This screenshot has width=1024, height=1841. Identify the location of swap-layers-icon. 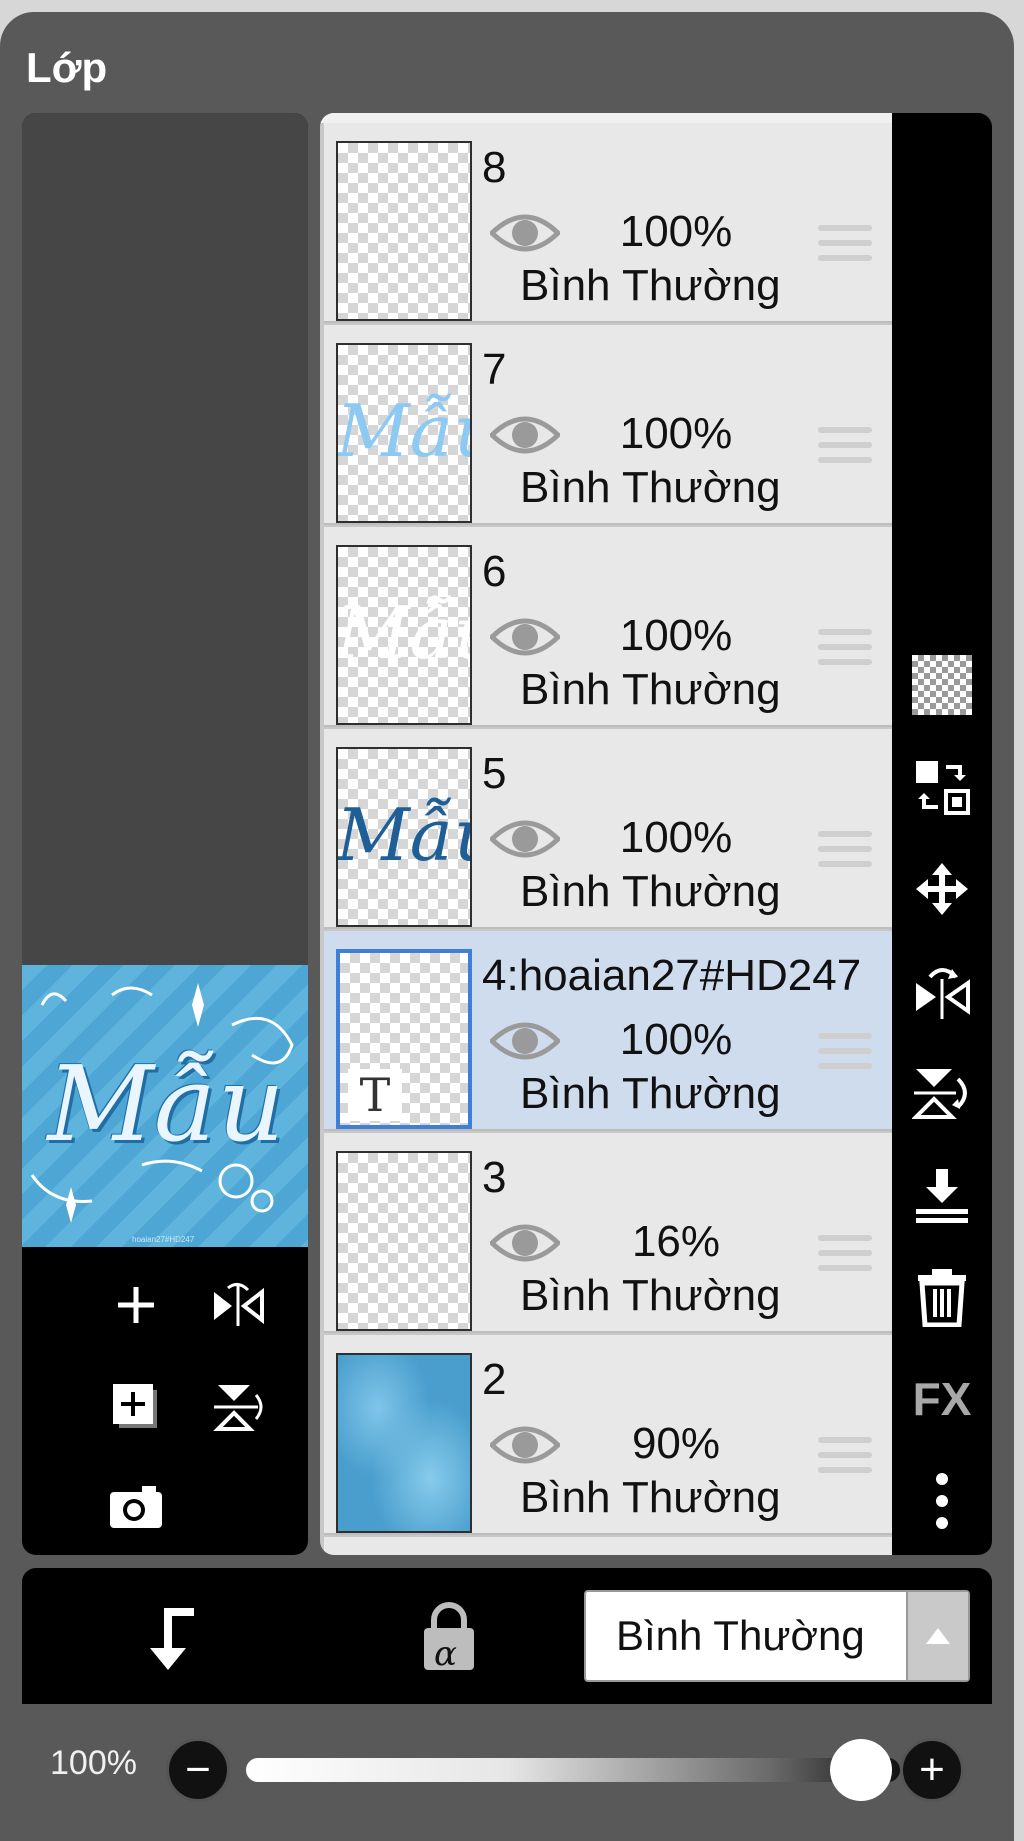
(942, 787).